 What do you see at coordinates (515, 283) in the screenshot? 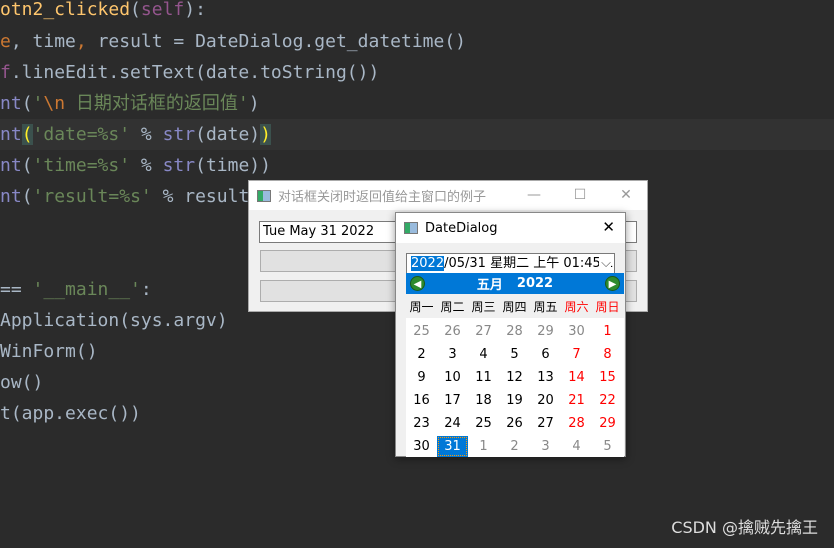
I see `calendar-nav-bar: ◀ 五月 2022 ▶` at bounding box center [515, 283].